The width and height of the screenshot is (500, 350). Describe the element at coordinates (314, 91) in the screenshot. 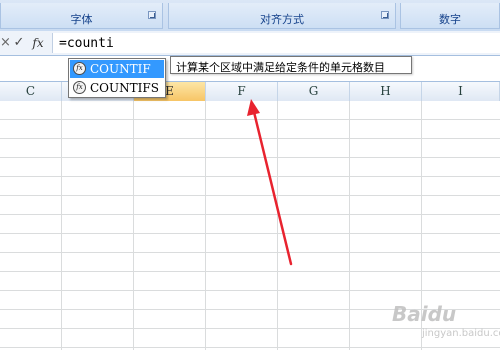

I see `column-header-g: G` at that location.